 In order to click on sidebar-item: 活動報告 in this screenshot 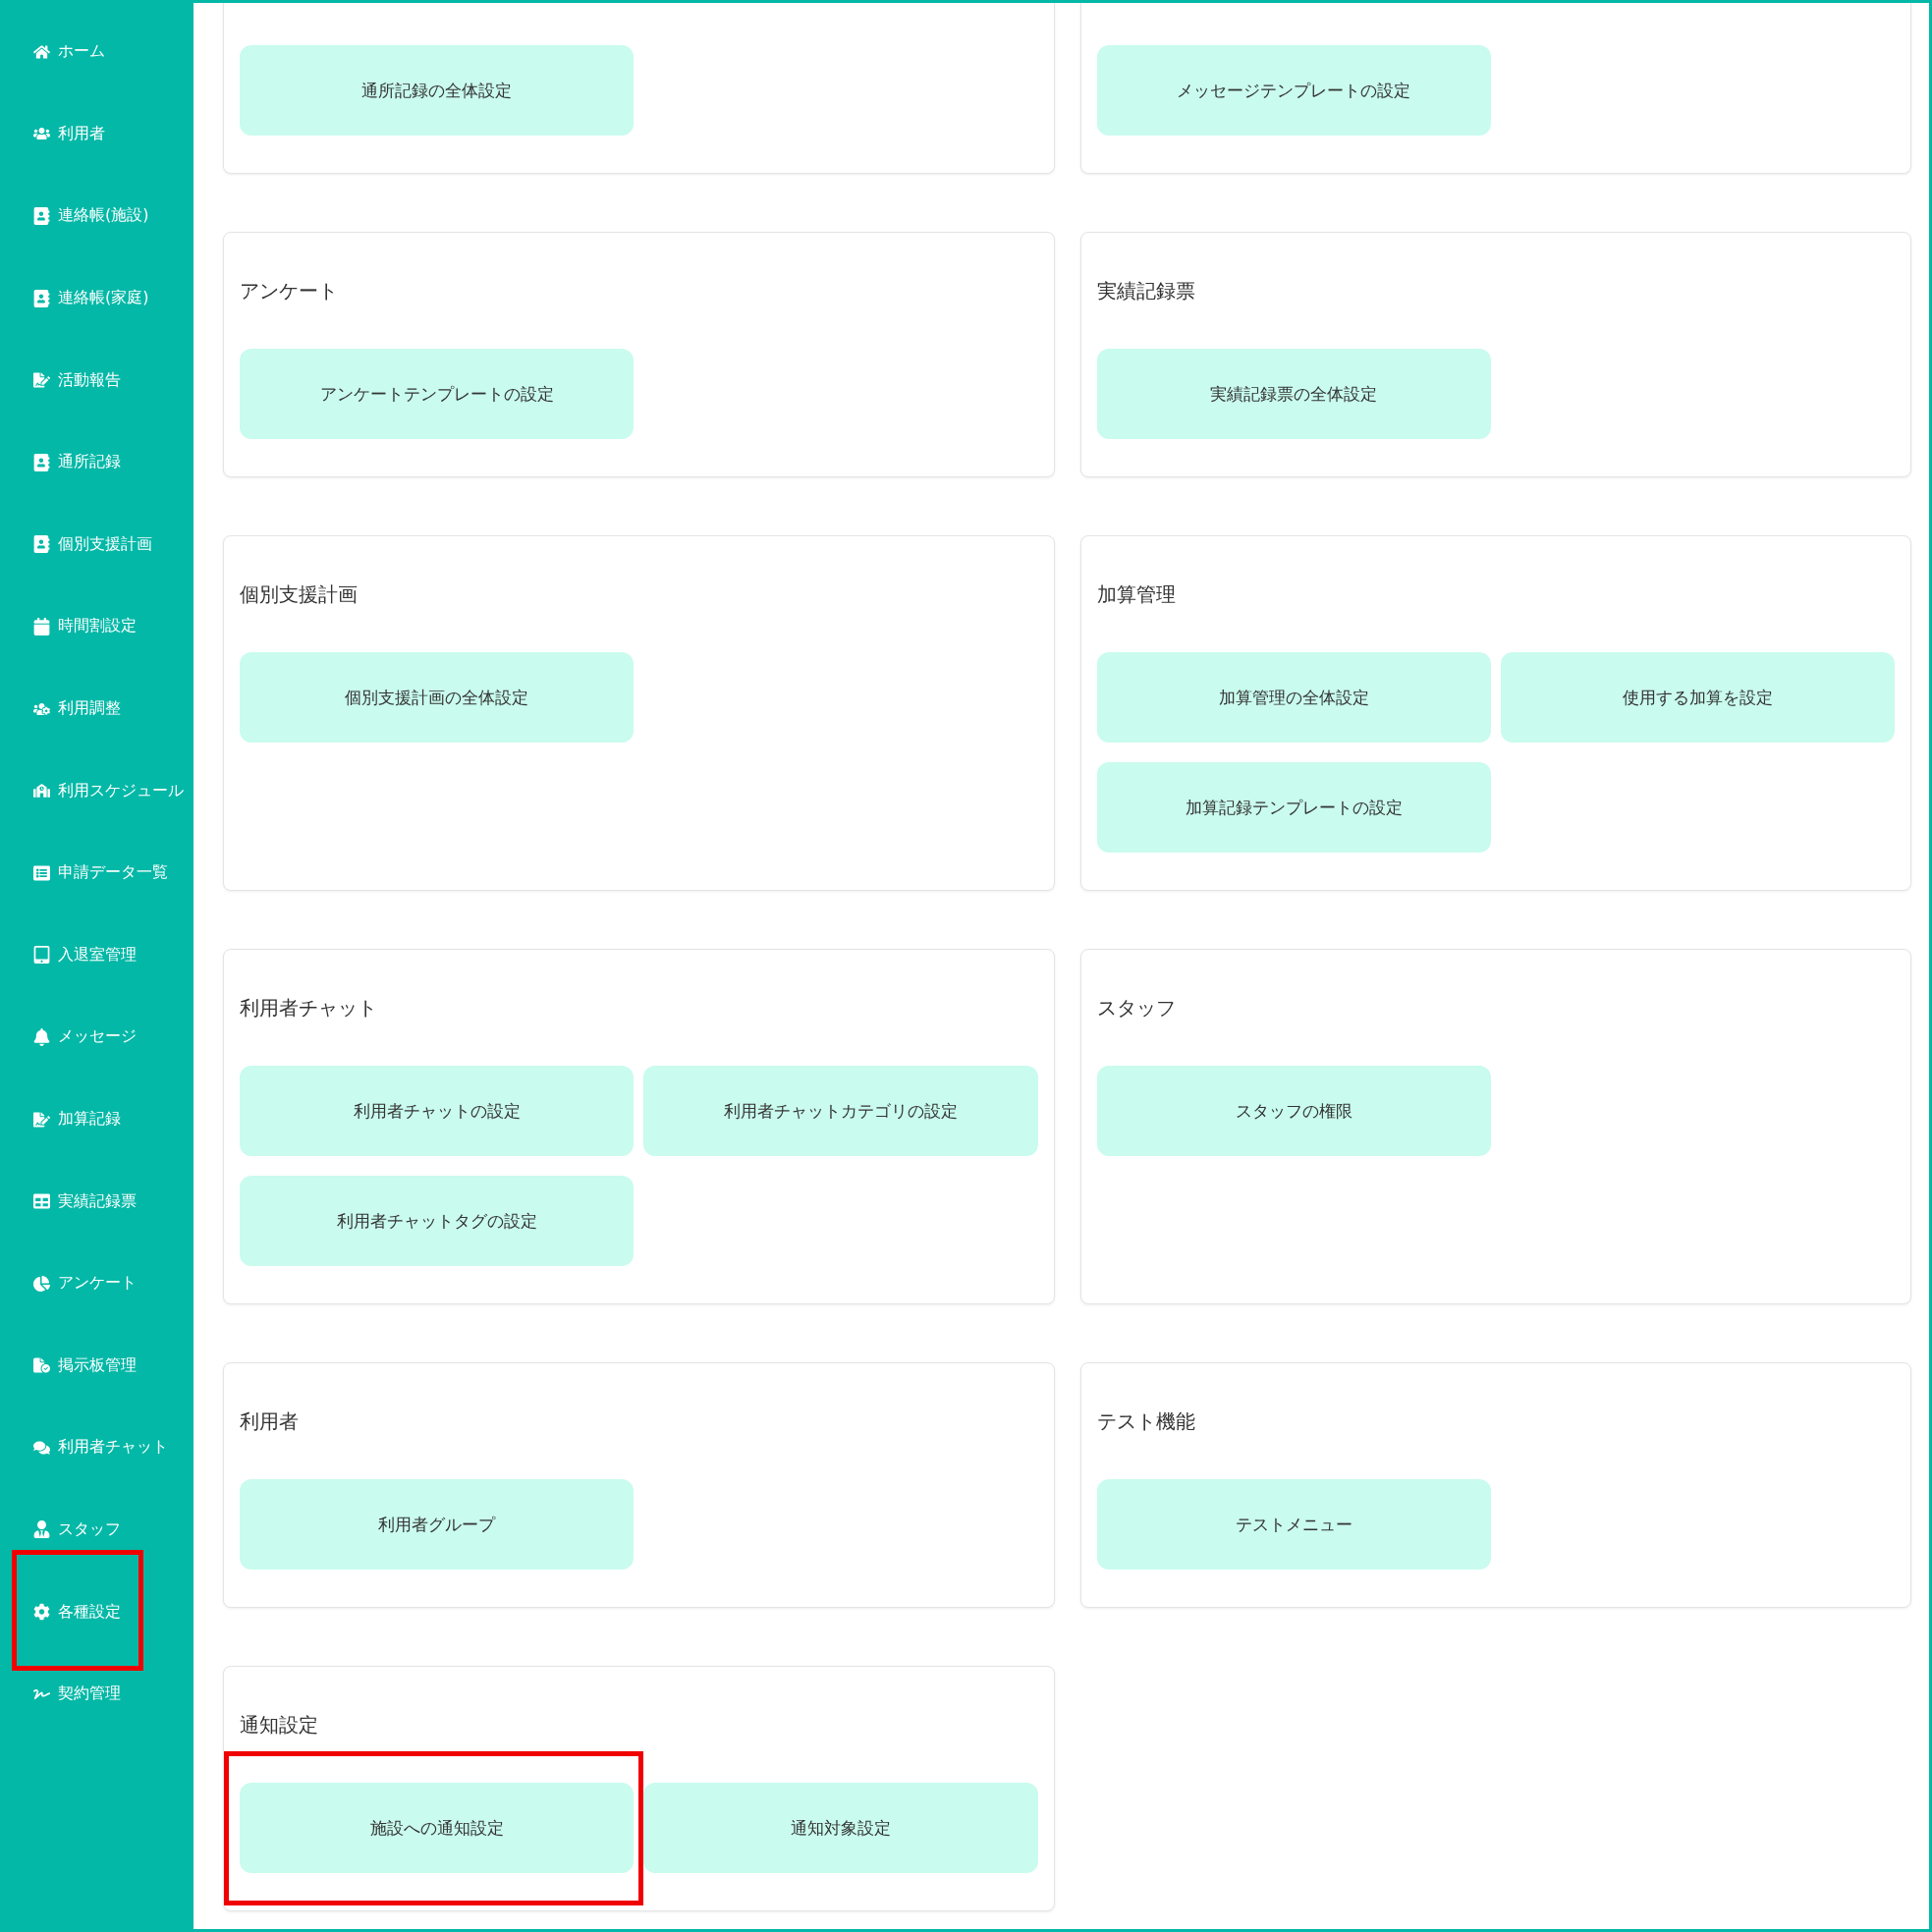, I will do `click(98, 380)`.